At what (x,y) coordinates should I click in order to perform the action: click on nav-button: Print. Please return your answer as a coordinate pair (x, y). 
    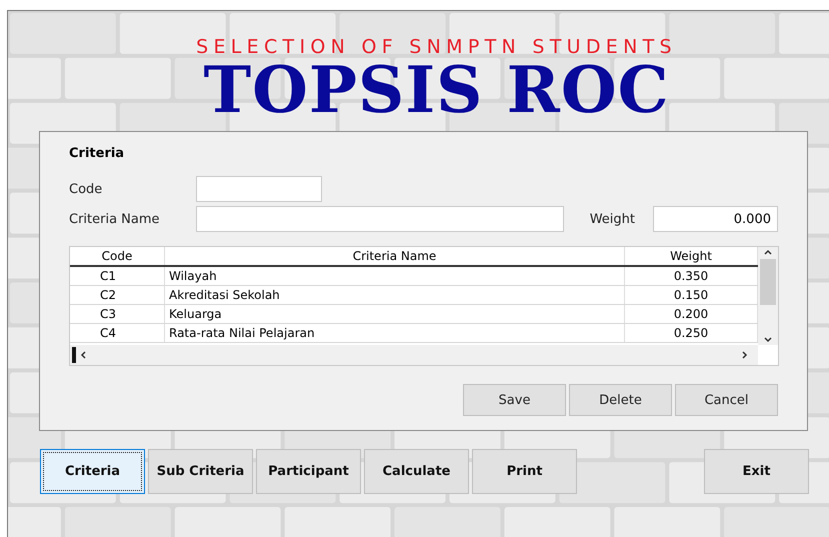
    Looking at the image, I should click on (524, 471).